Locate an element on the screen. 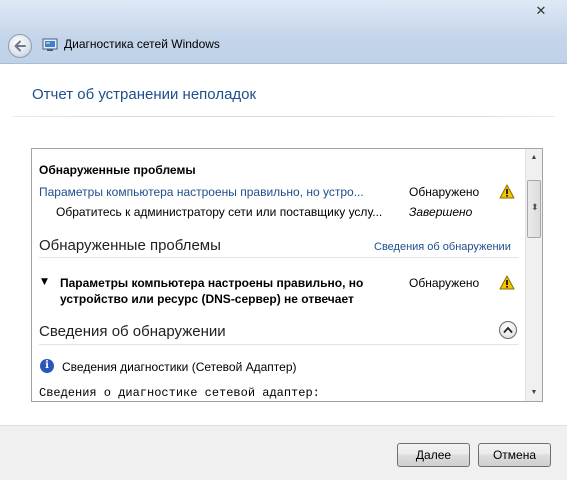 This screenshot has width=567, height=480. close-icon: ✕ is located at coordinates (541, 11).